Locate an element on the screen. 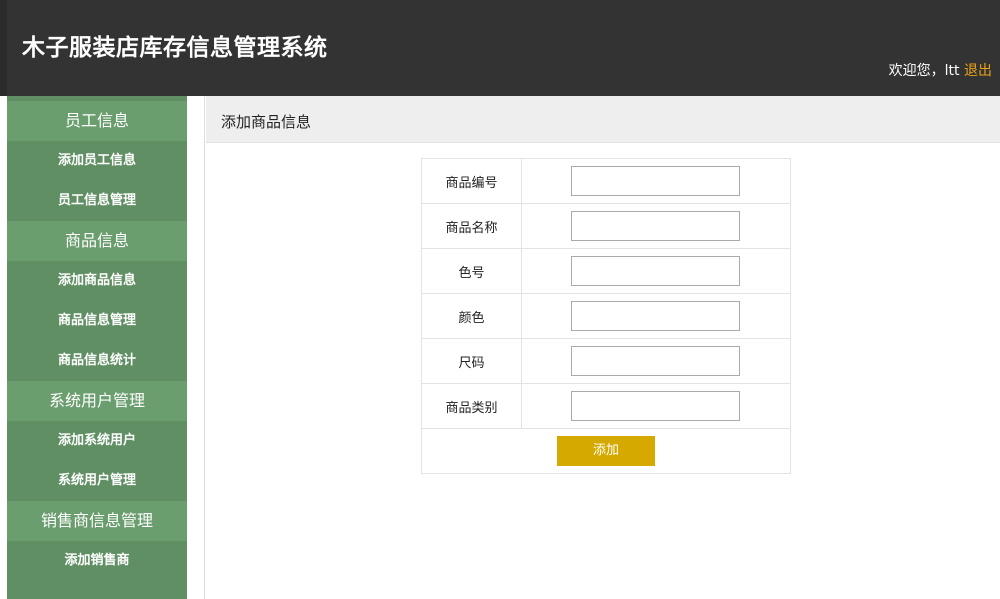 Image resolution: width=1000 pixels, height=599 pixels. sidebar-item-add-seller: 添加销售商 is located at coordinates (97, 561).